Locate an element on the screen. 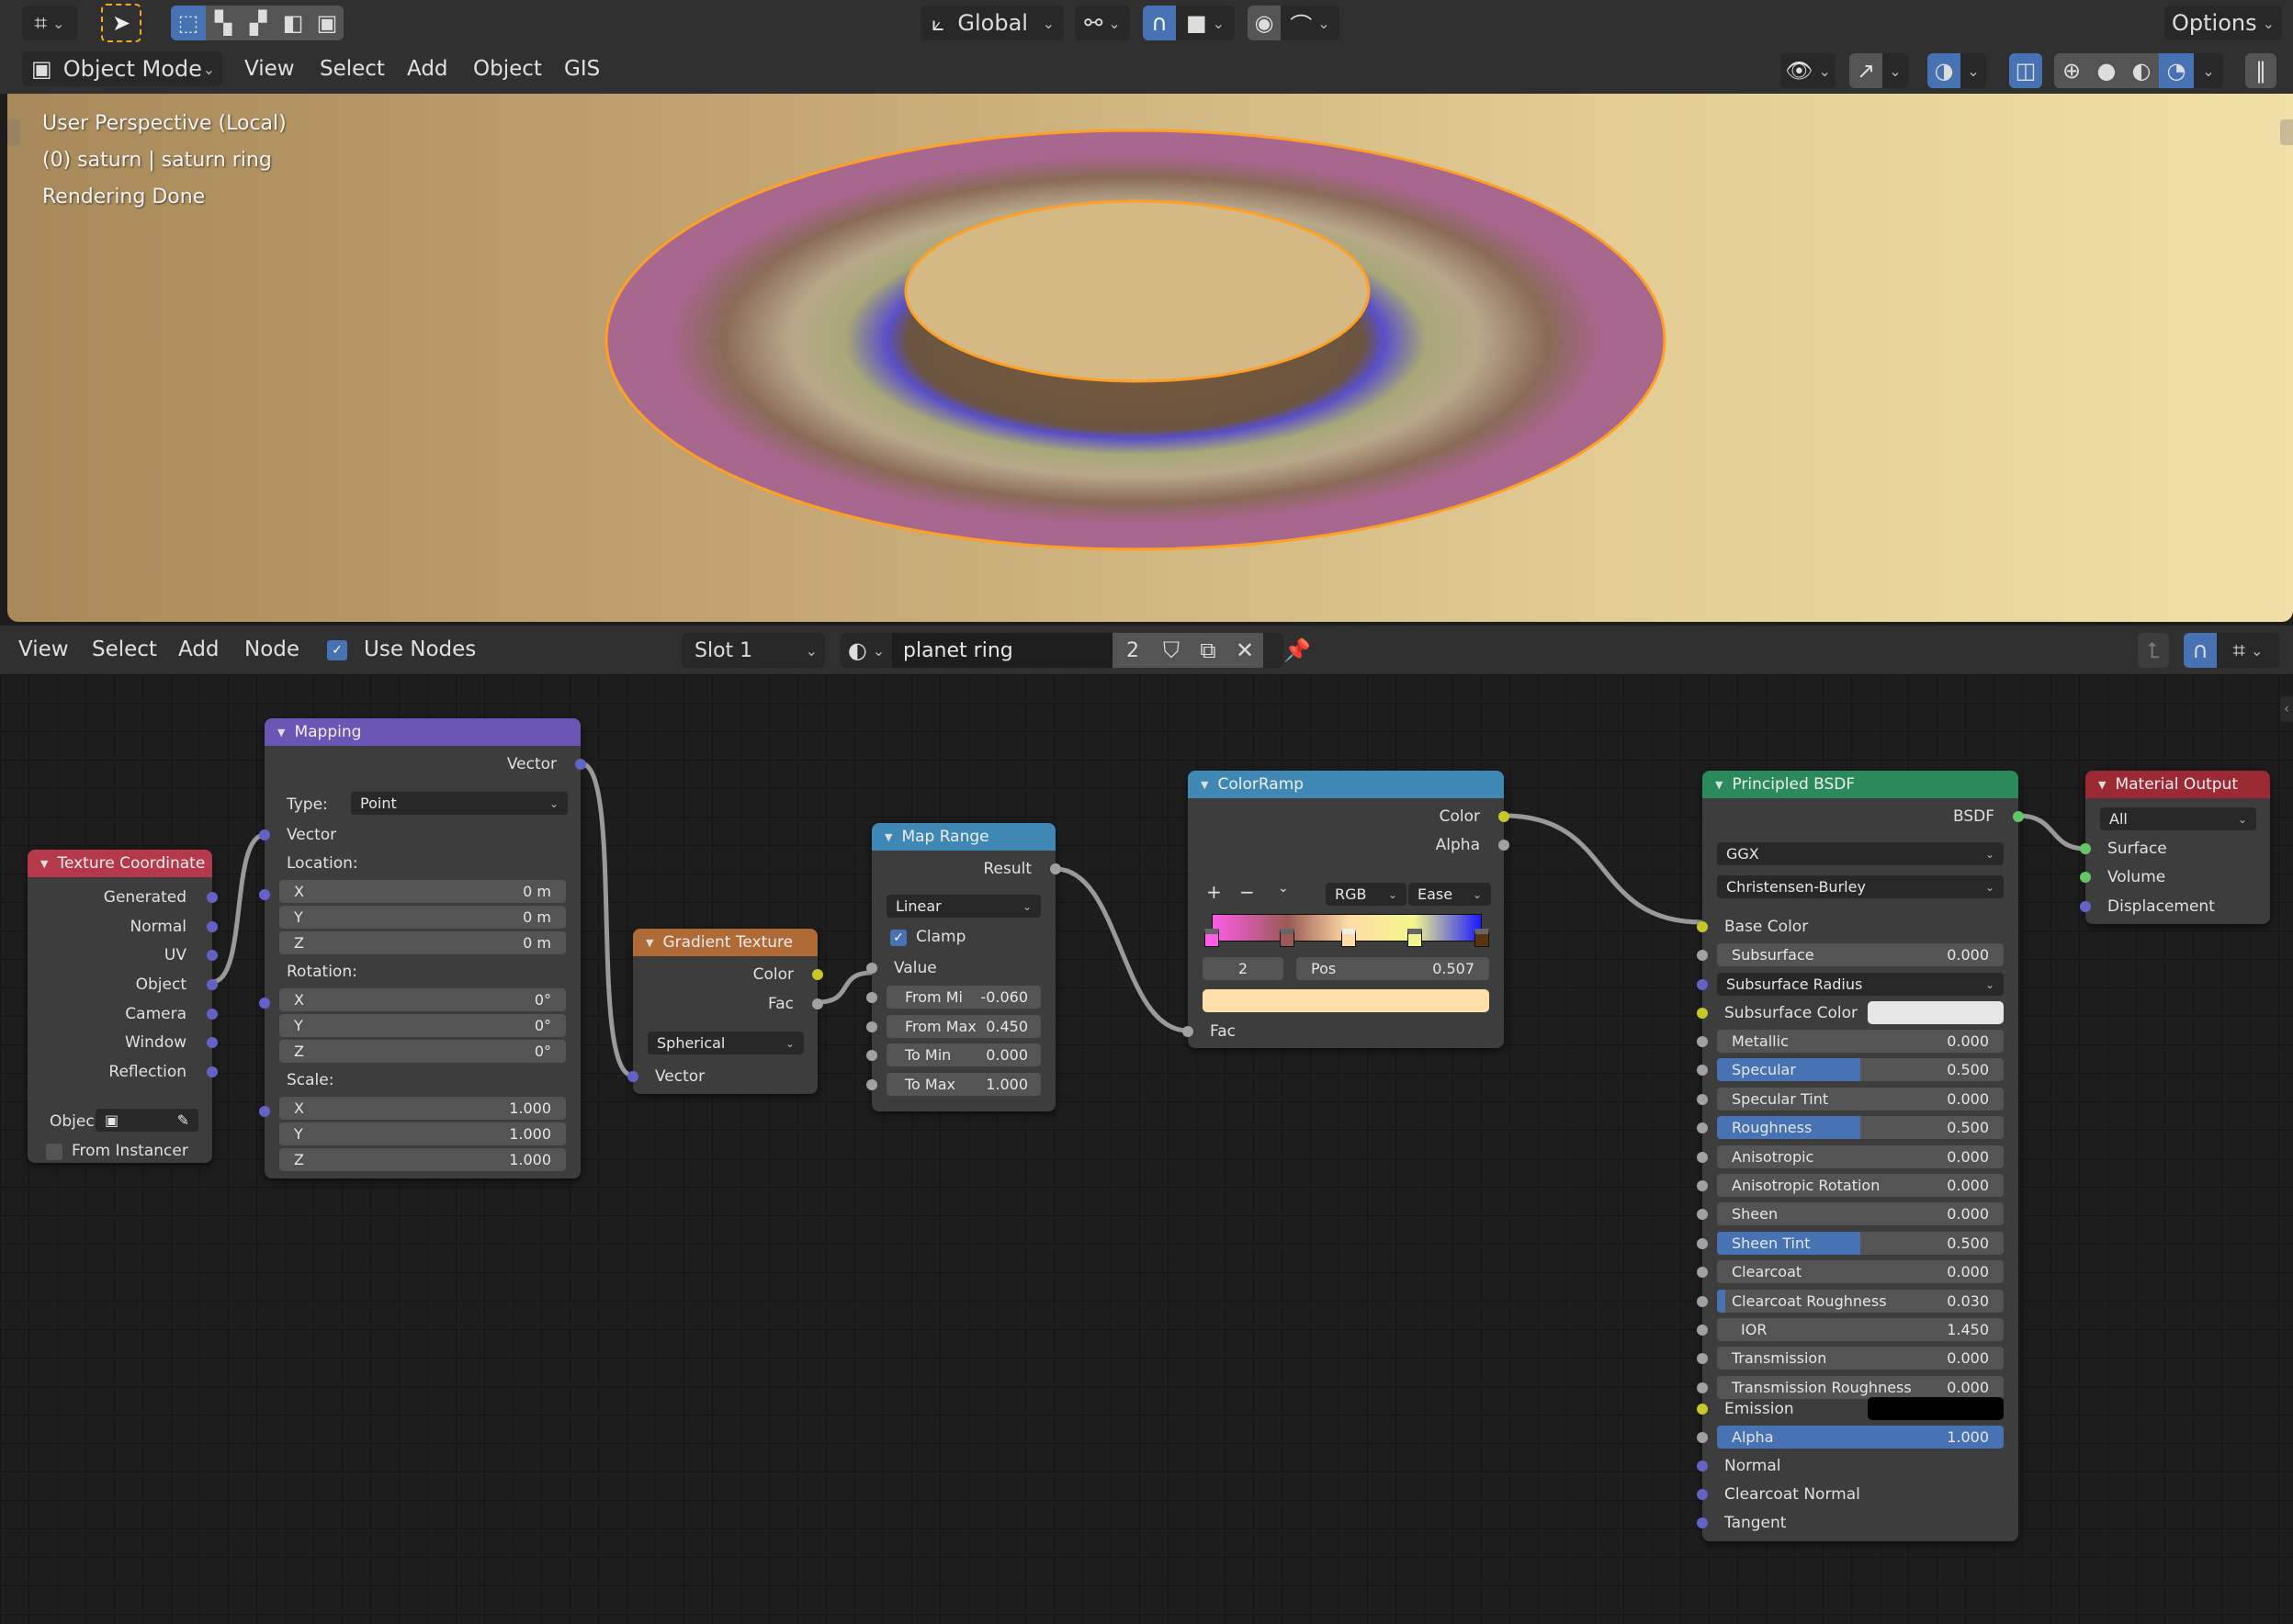  clamp-checkbox: ✓ is located at coordinates (898, 938).